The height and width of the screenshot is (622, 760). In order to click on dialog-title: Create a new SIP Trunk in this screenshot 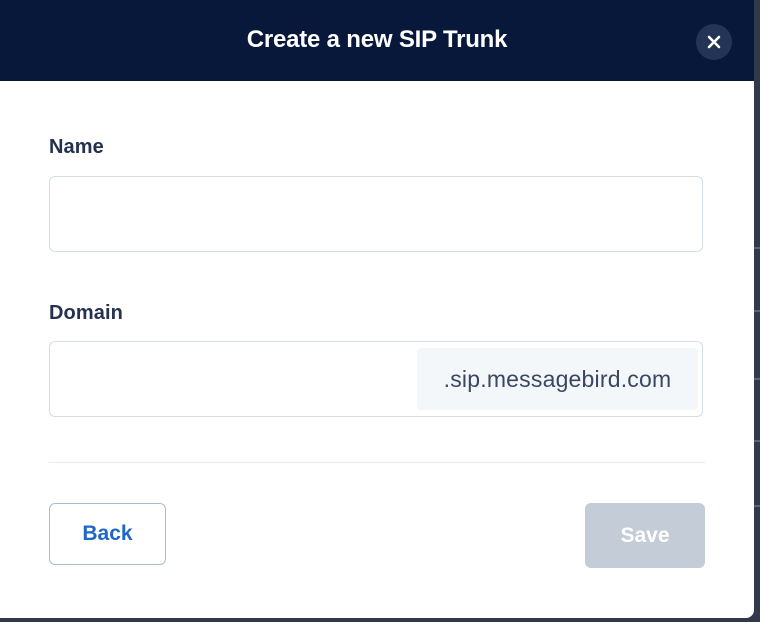, I will do `click(377, 39)`.